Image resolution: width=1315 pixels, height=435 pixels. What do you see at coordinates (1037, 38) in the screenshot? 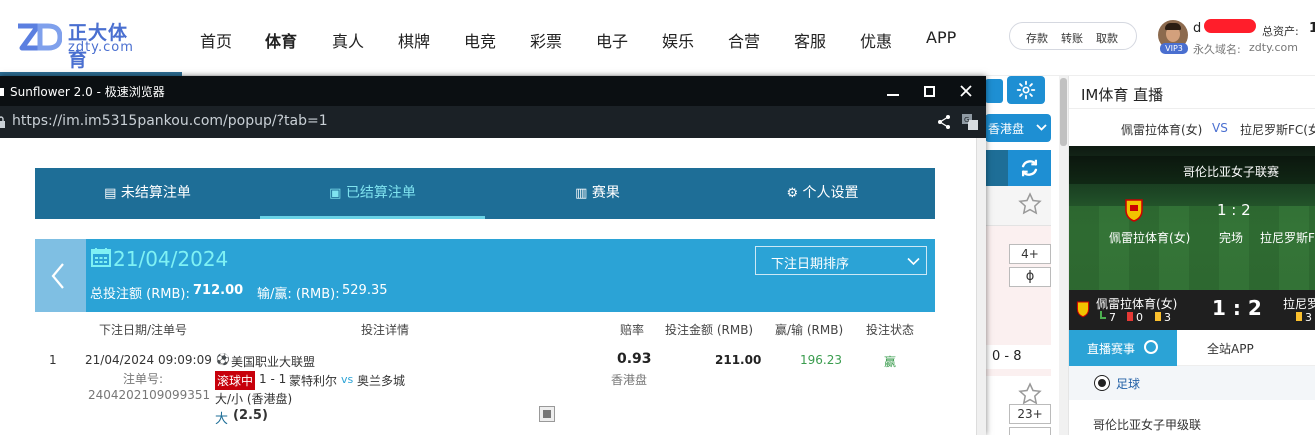
I see `deposit-button: 存款` at bounding box center [1037, 38].